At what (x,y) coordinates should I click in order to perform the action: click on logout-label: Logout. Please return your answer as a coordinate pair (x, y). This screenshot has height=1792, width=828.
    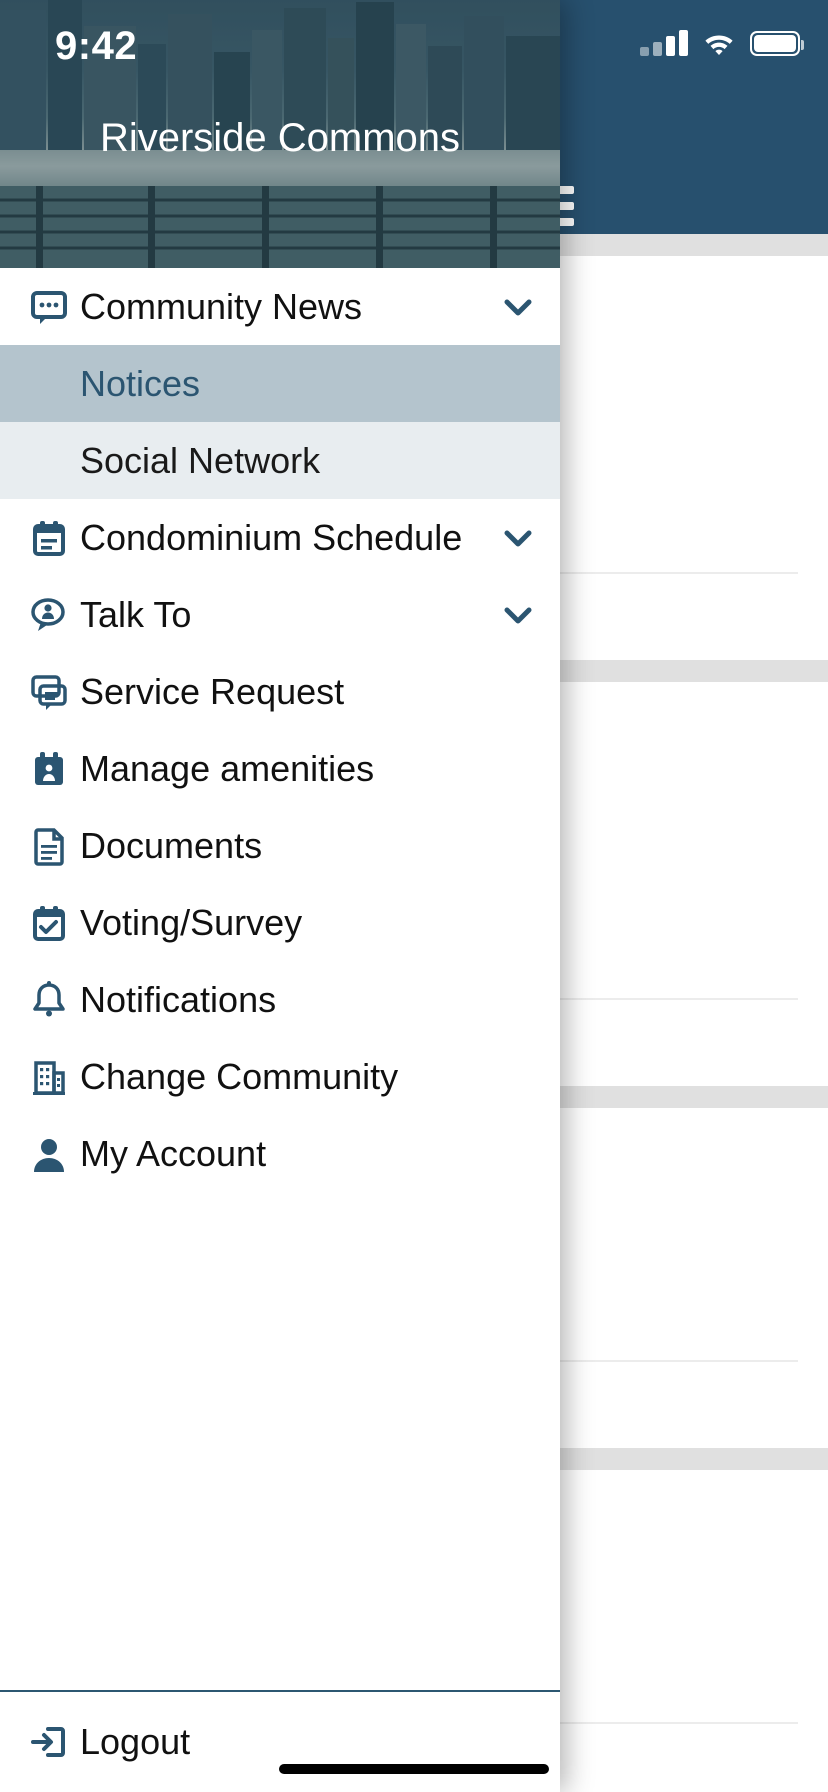
    Looking at the image, I should click on (135, 1741).